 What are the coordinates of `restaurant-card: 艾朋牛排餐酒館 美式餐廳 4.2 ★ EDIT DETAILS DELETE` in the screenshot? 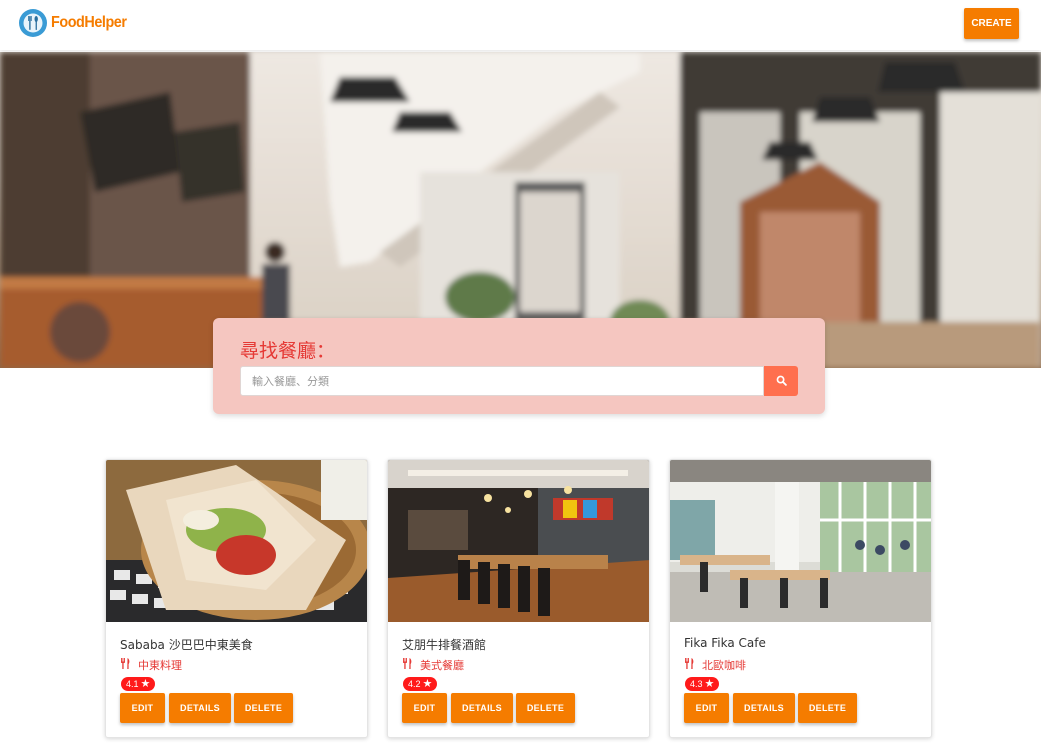 It's located at (518, 598).